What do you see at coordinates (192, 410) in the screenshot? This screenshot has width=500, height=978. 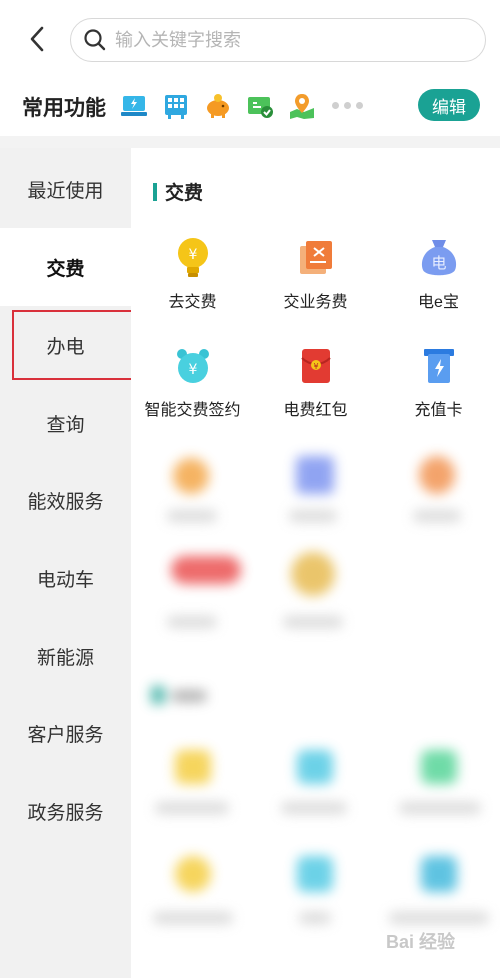 I see `service-label: 智能交费签约` at bounding box center [192, 410].